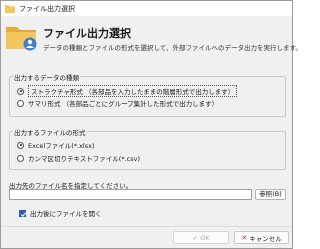  I want to click on open-after-export-checkbox: 出力後にファイルを開く, so click(60, 213).